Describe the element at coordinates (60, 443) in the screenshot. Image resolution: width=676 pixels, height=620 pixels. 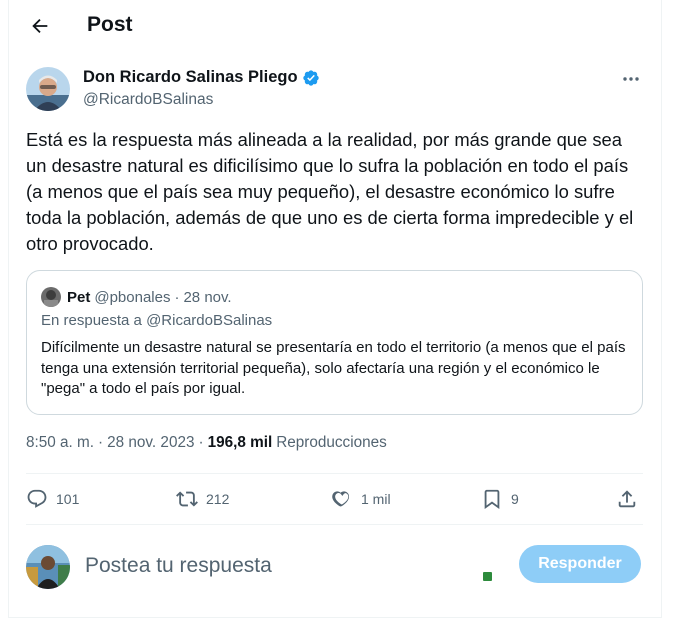
I see `post-time: 8:50 a. m.` at that location.